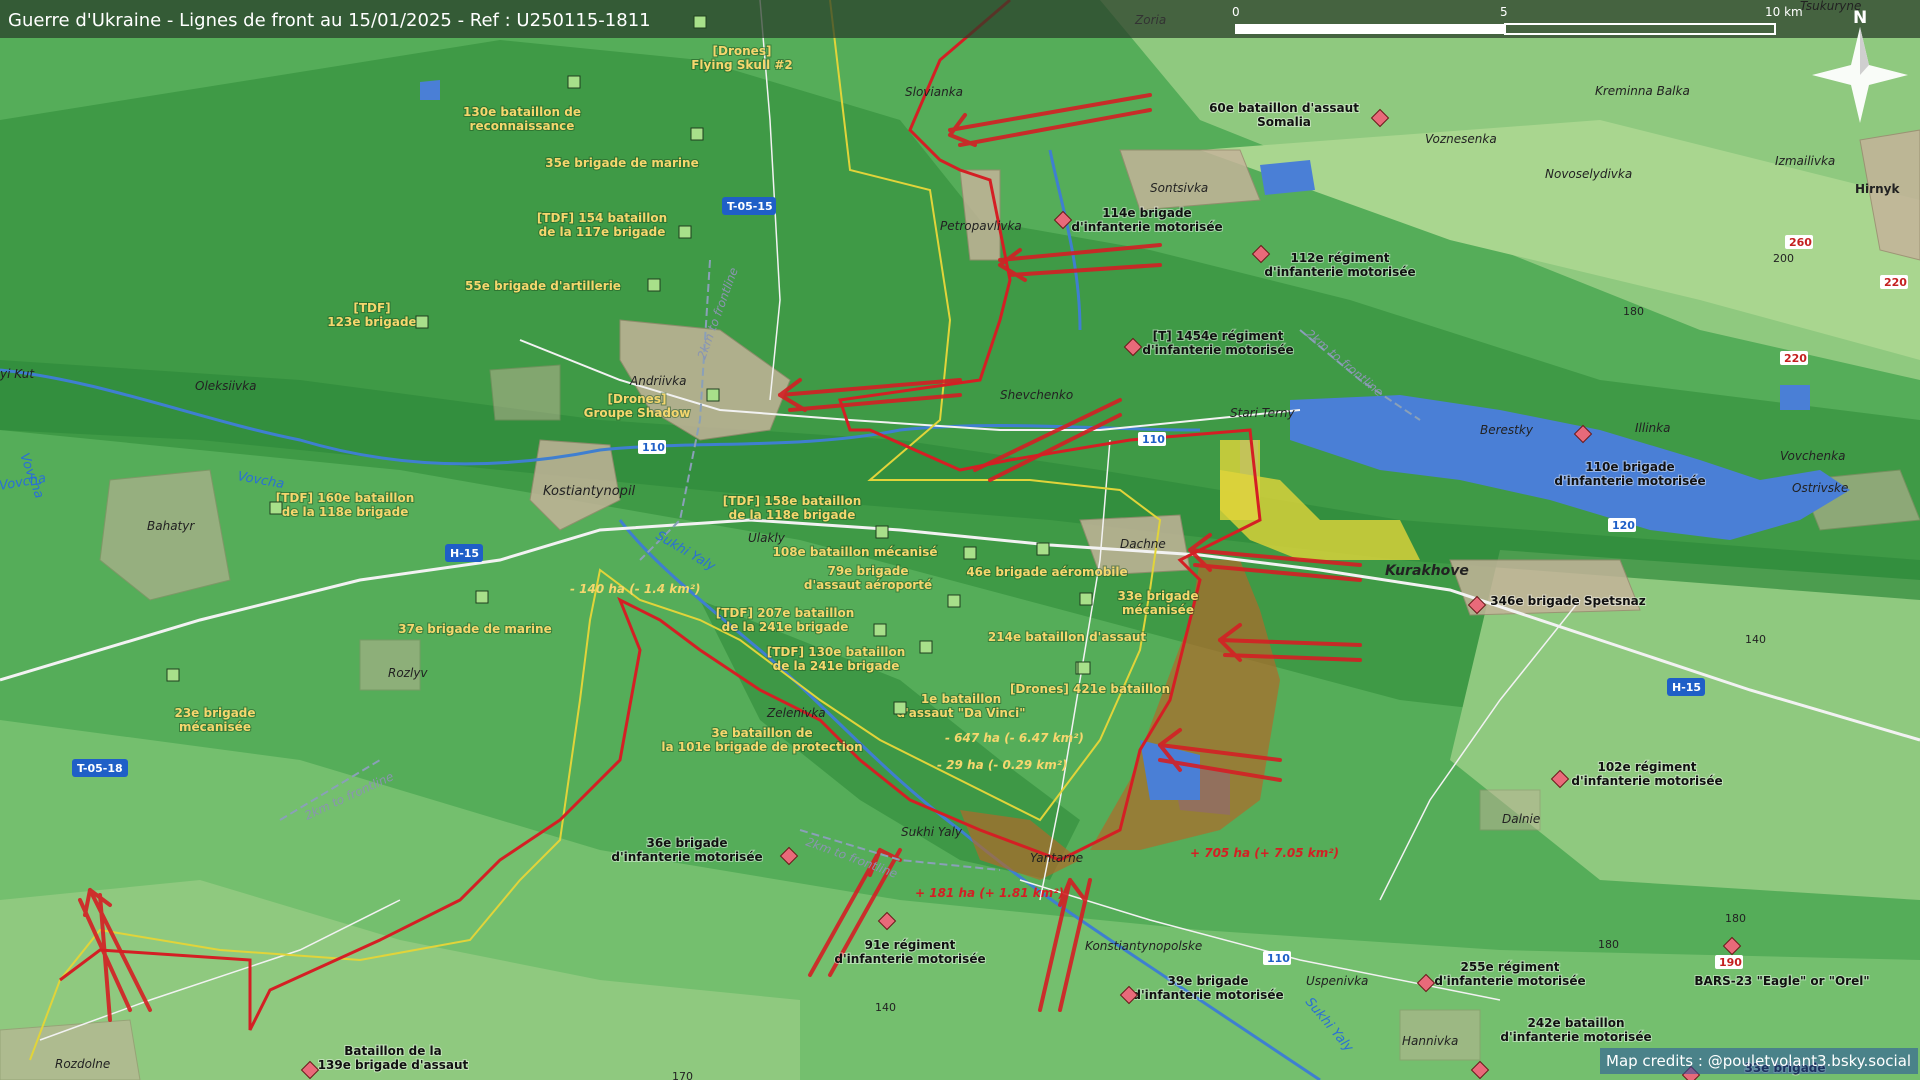 This screenshot has width=1920, height=1080. I want to click on place-petropavlivka: Petropavlivka, so click(981, 226).